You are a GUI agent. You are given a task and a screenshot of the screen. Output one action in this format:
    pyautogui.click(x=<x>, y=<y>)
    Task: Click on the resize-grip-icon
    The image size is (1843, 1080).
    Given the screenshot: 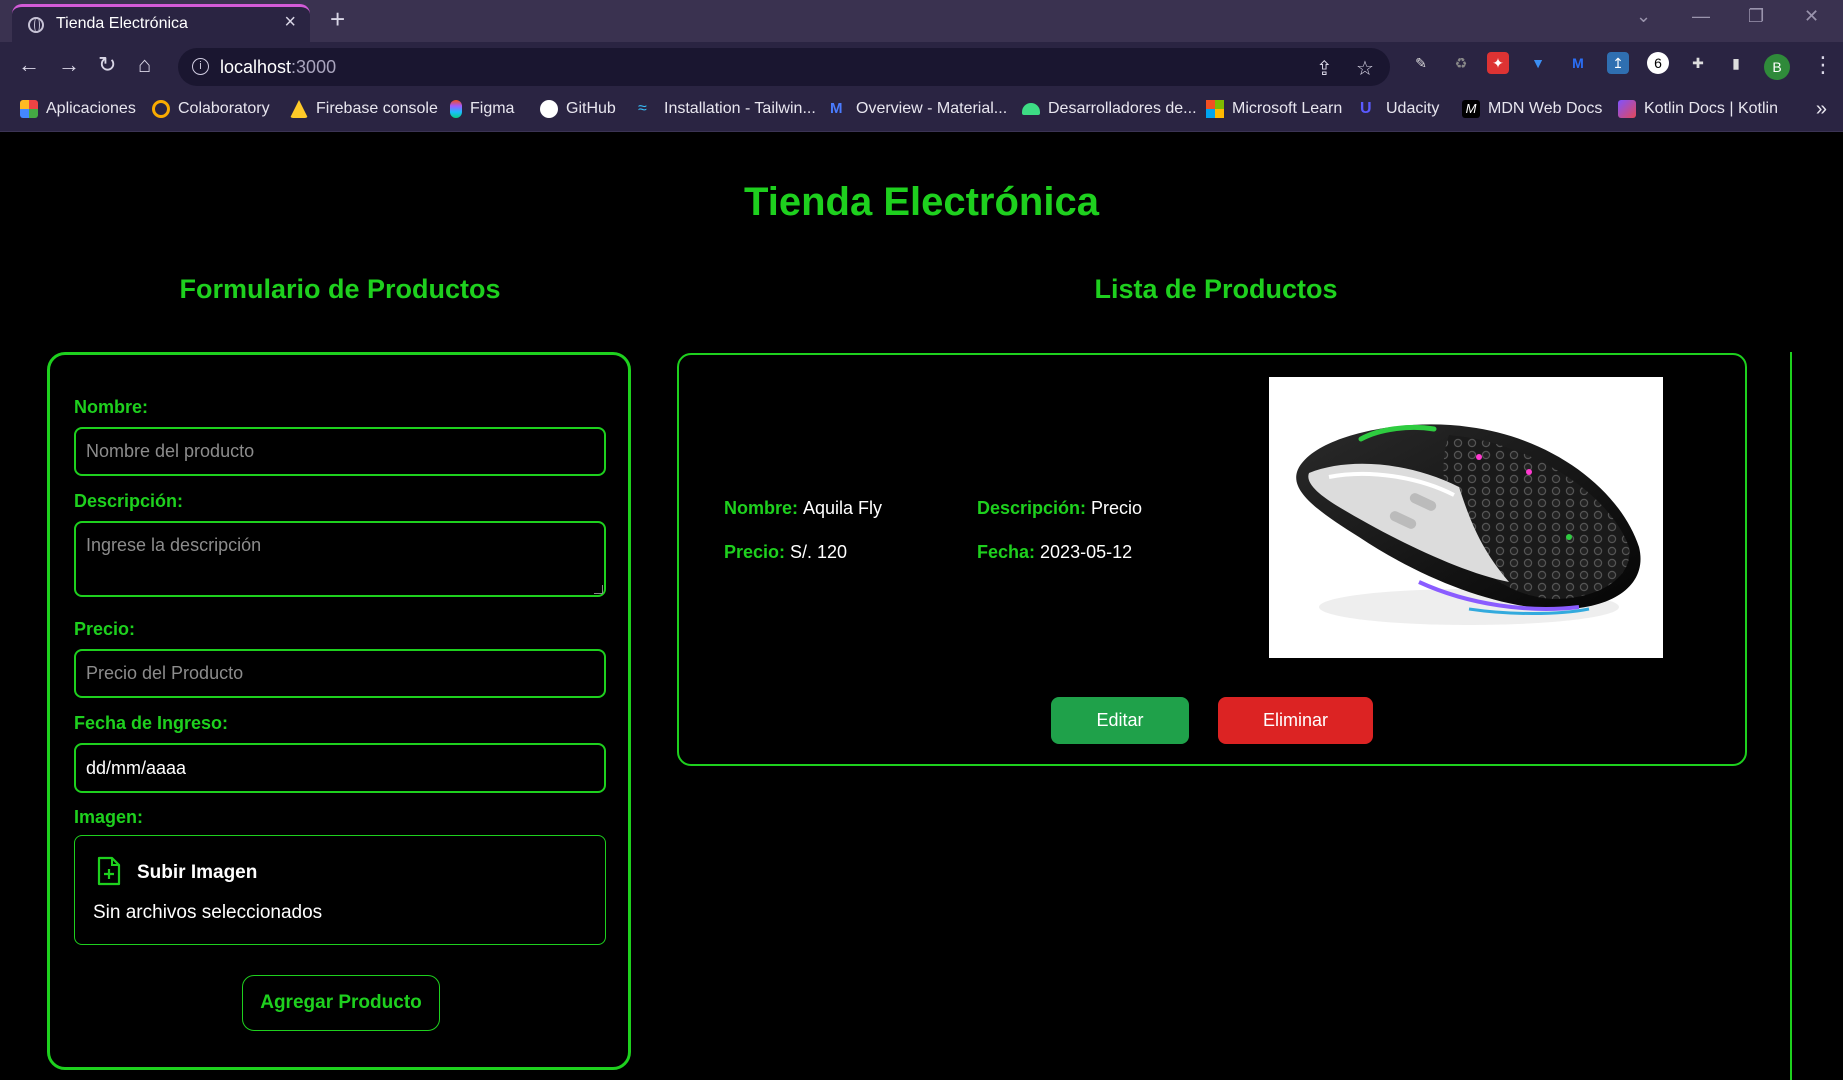 What is the action you would take?
    pyautogui.click(x=598, y=589)
    